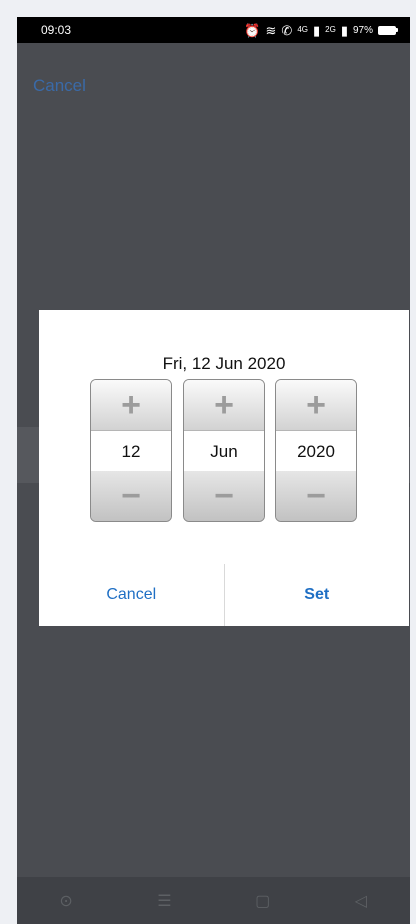 The width and height of the screenshot is (416, 924). Describe the element at coordinates (131, 405) in the screenshot. I see `day-increment-button: +` at that location.